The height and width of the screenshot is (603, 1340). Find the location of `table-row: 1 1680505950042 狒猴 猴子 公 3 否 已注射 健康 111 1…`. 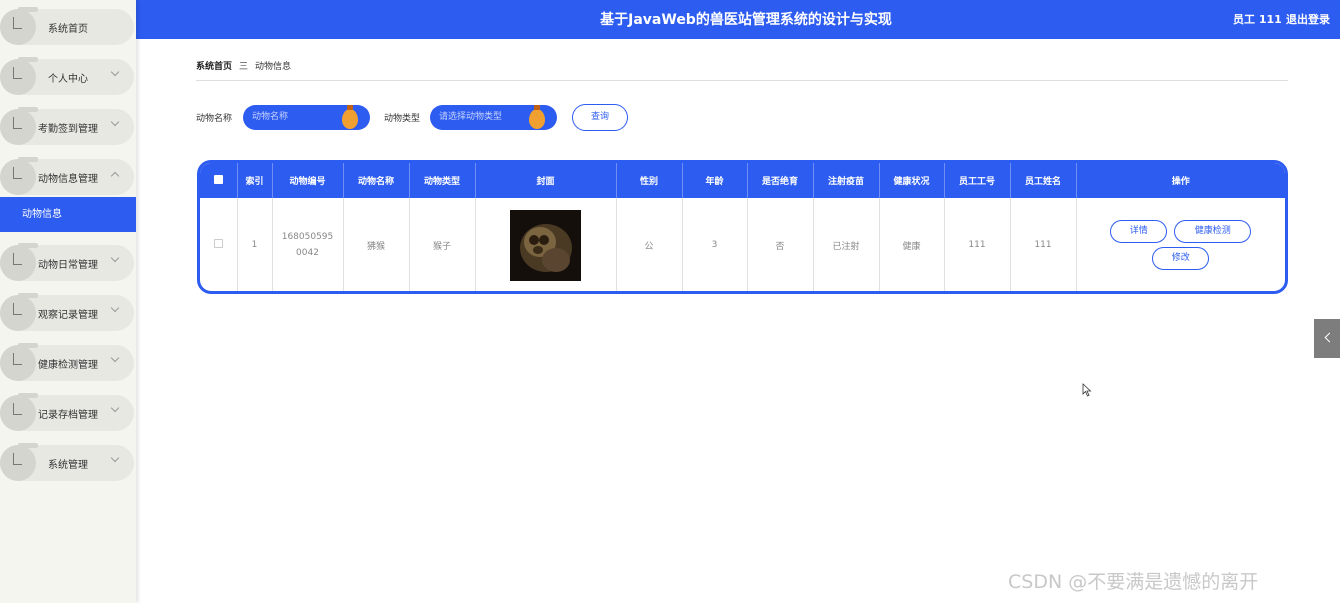

table-row: 1 1680505950042 狒猴 猴子 公 3 否 已注射 健康 111 1… is located at coordinates (742, 244).